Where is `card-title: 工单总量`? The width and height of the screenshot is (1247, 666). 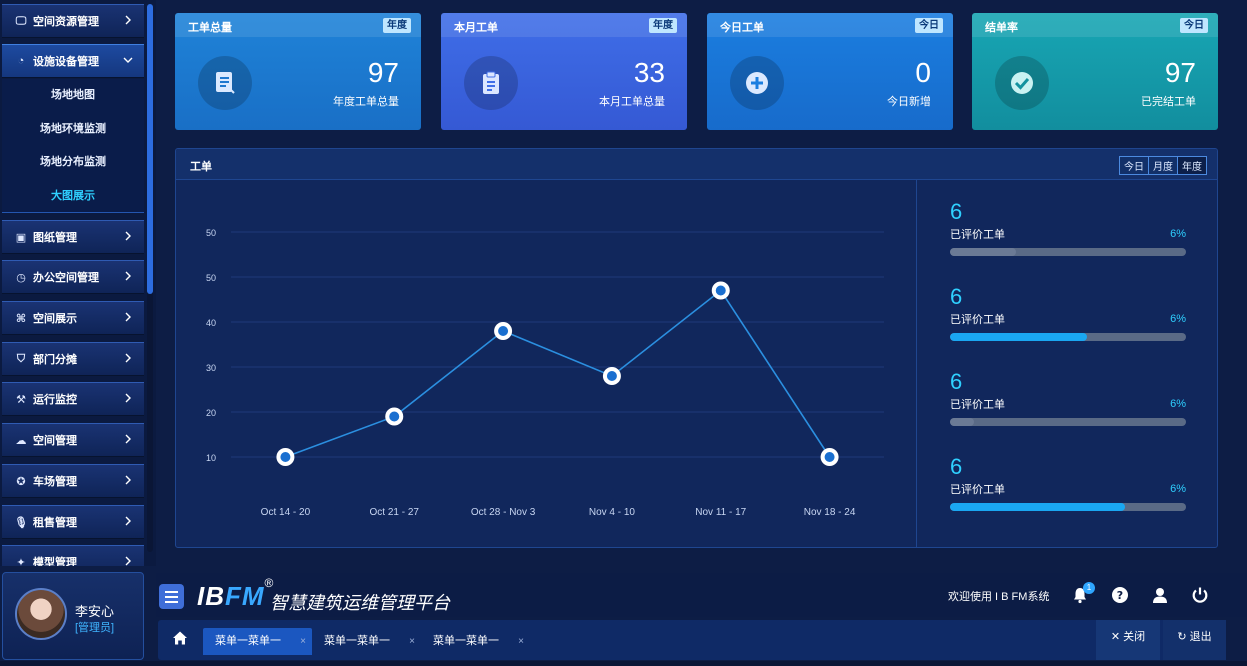 card-title: 工单总量 is located at coordinates (210, 28).